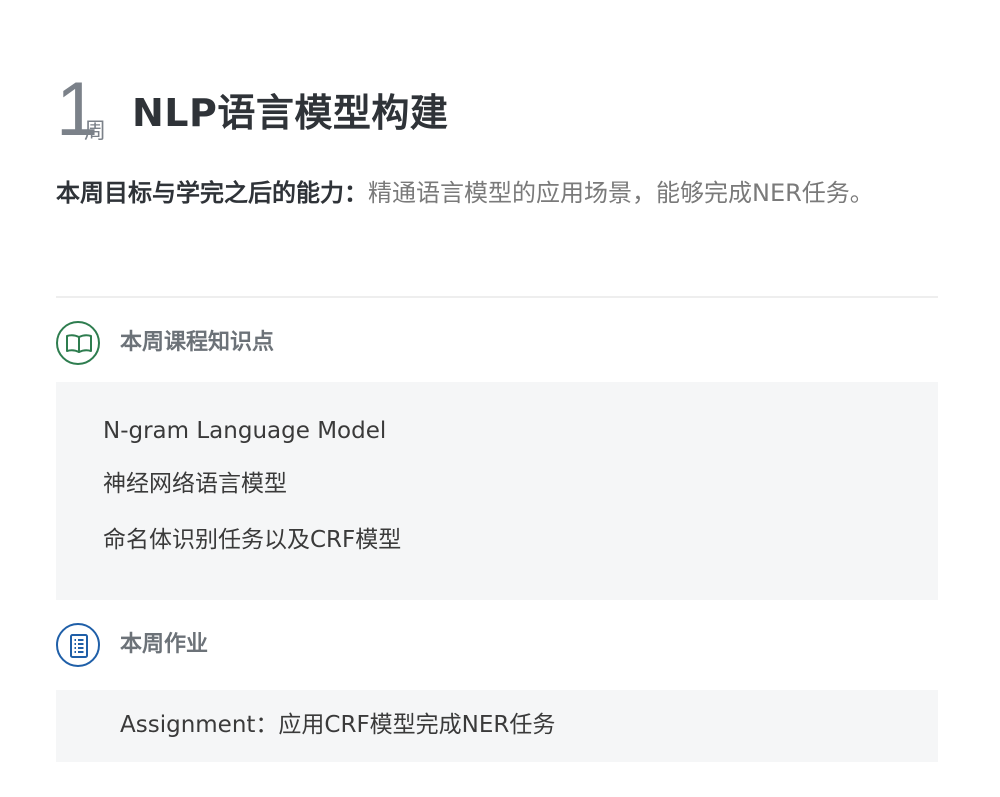  Describe the element at coordinates (338, 725) in the screenshot. I see `assignment-text: Assignment：应用CRF模型完成NER任务` at that location.